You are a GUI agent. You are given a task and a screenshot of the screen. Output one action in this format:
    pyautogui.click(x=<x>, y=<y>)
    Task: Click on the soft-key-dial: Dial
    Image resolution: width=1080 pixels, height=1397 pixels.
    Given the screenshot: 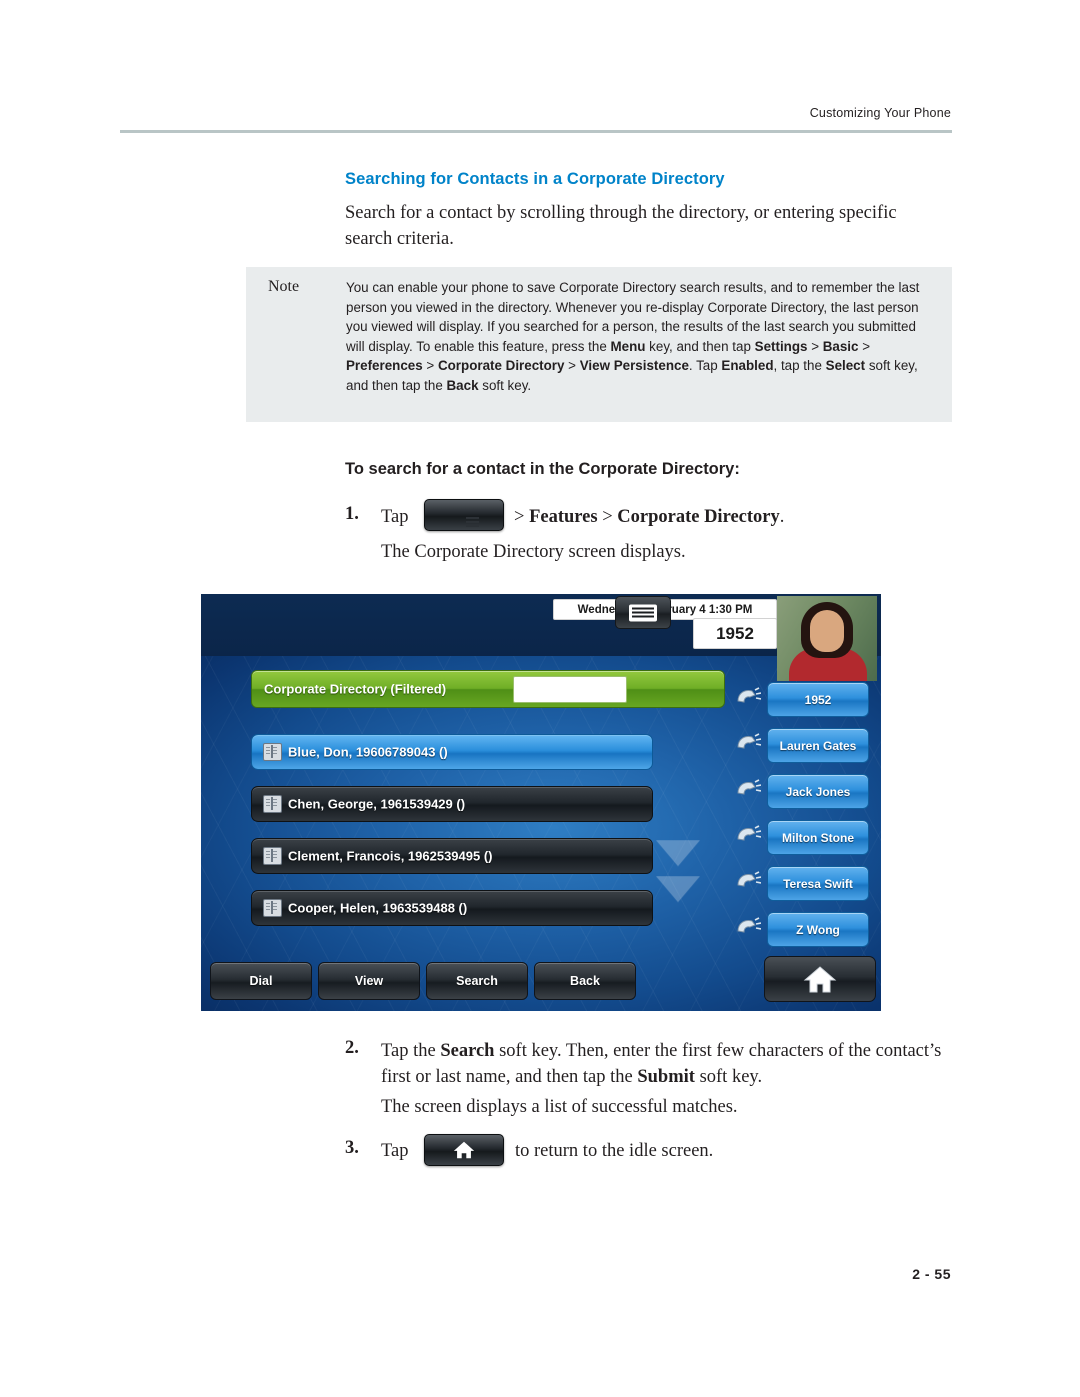 What is the action you would take?
    pyautogui.click(x=261, y=981)
    